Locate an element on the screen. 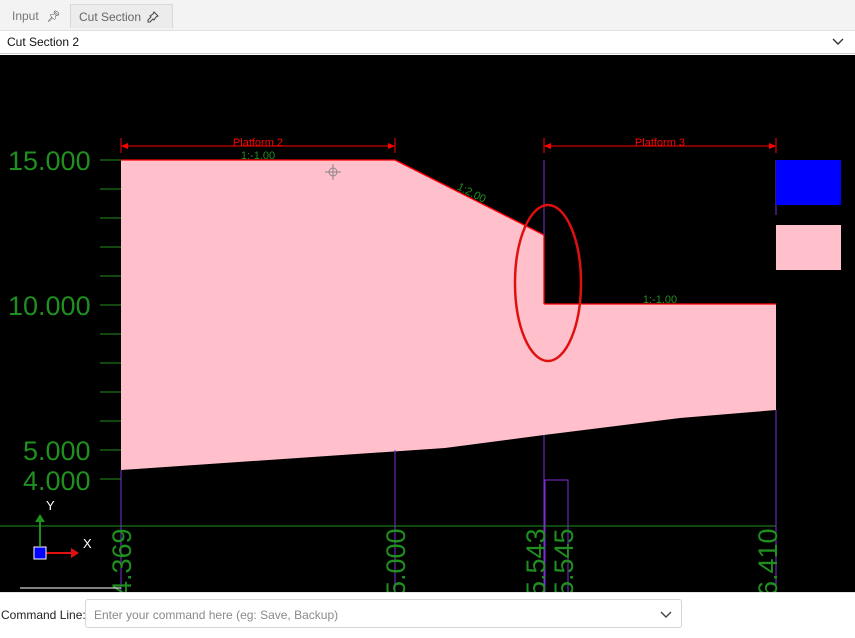  tab-cut-section: Cut Section is located at coordinates (121, 16).